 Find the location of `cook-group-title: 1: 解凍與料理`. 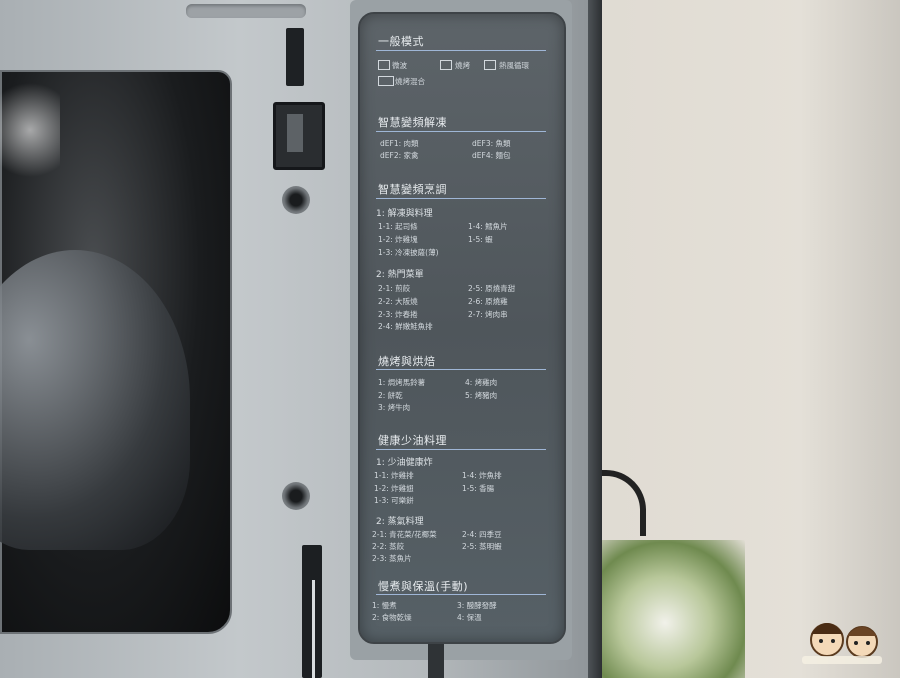

cook-group-title: 1: 解凍與料理 is located at coordinates (404, 214).